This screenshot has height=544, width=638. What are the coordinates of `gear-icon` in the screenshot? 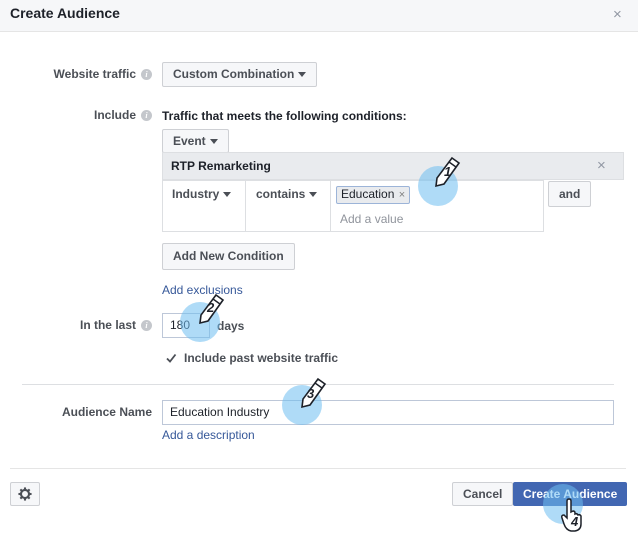 It's located at (25, 494).